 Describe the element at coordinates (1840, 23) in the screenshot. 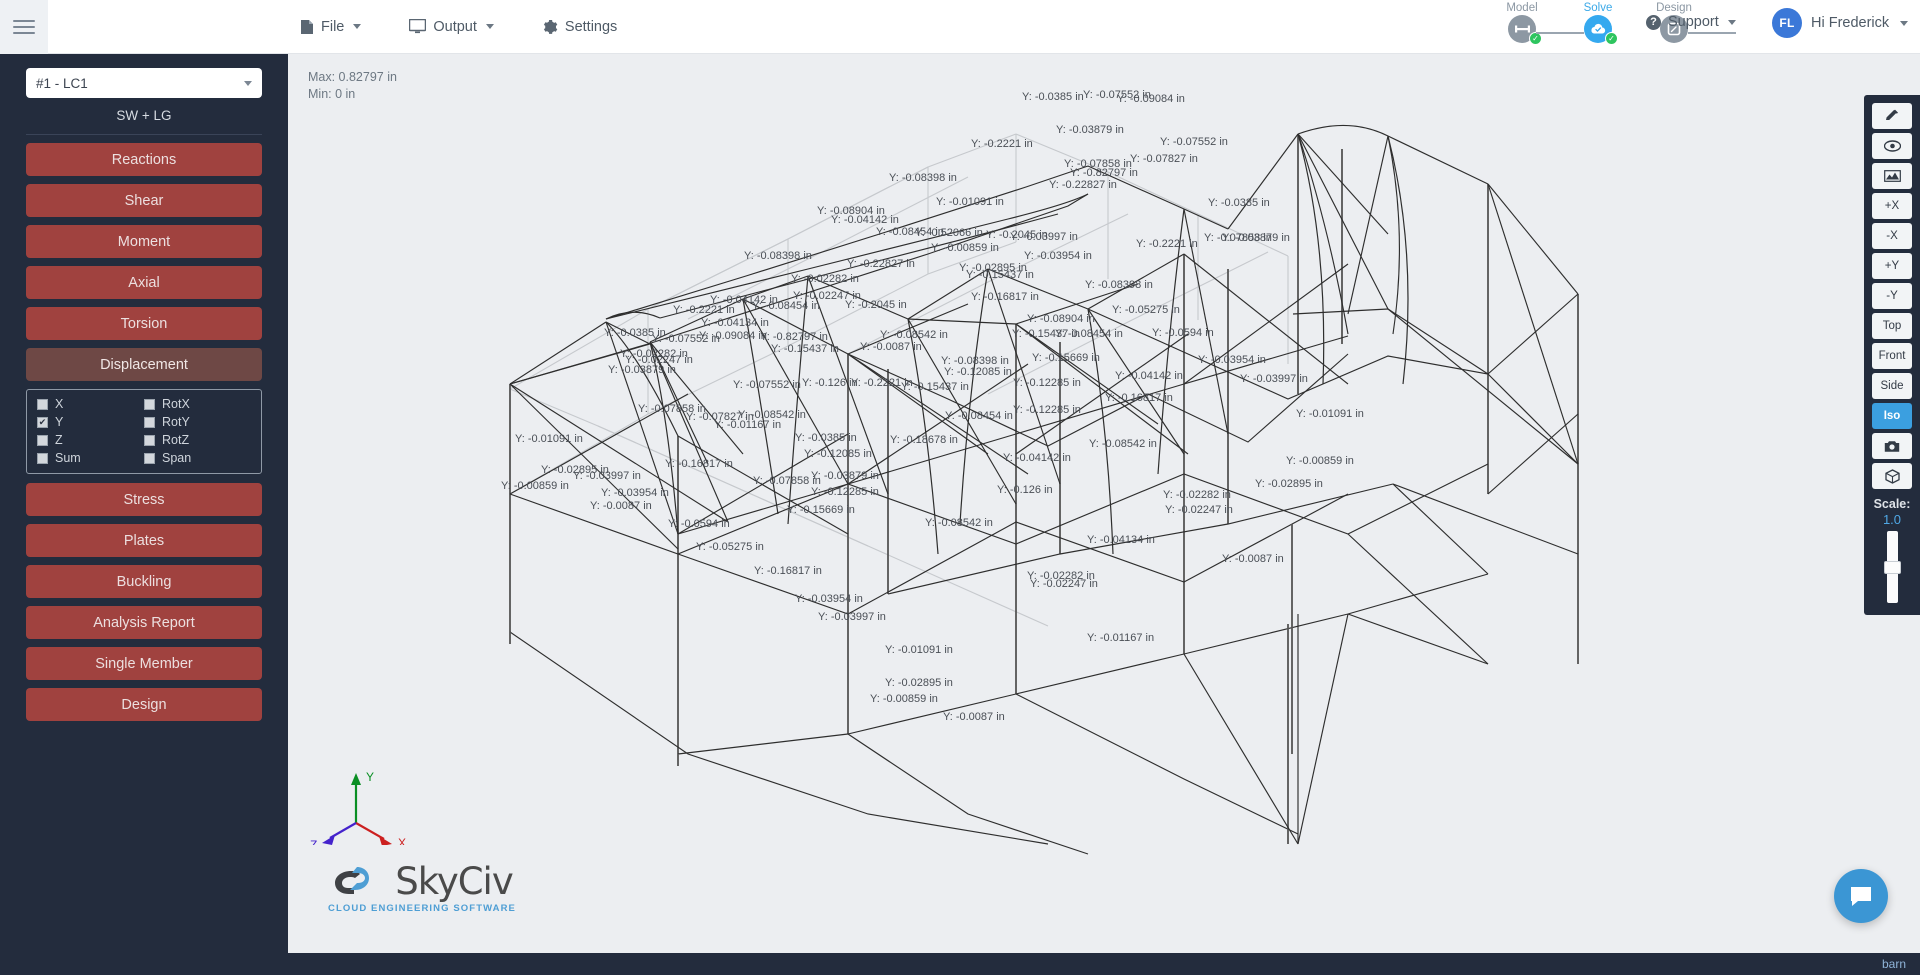

I see `user-menu: FL Hi Frederick` at that location.